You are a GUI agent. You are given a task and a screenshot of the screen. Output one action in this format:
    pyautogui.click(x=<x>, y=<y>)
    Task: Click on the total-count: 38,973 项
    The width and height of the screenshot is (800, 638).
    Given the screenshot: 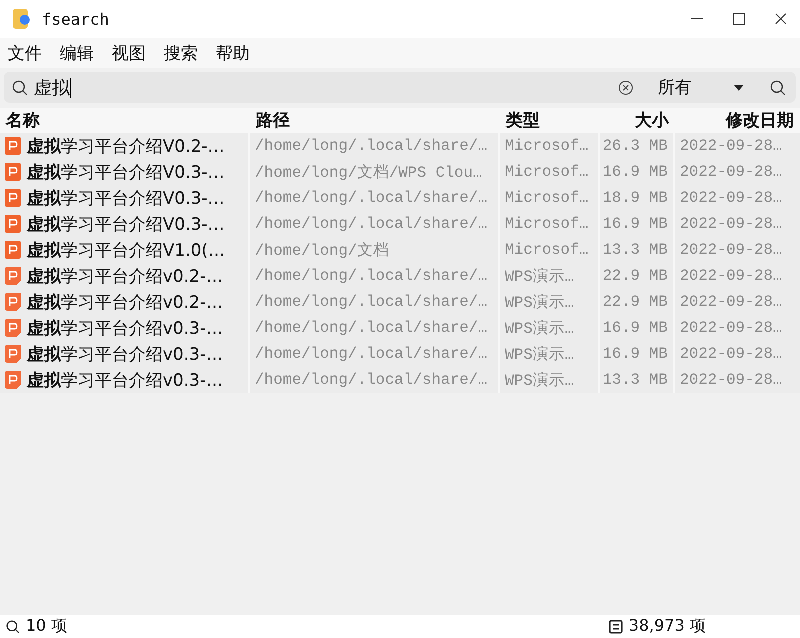 What is the action you would take?
    pyautogui.click(x=667, y=626)
    